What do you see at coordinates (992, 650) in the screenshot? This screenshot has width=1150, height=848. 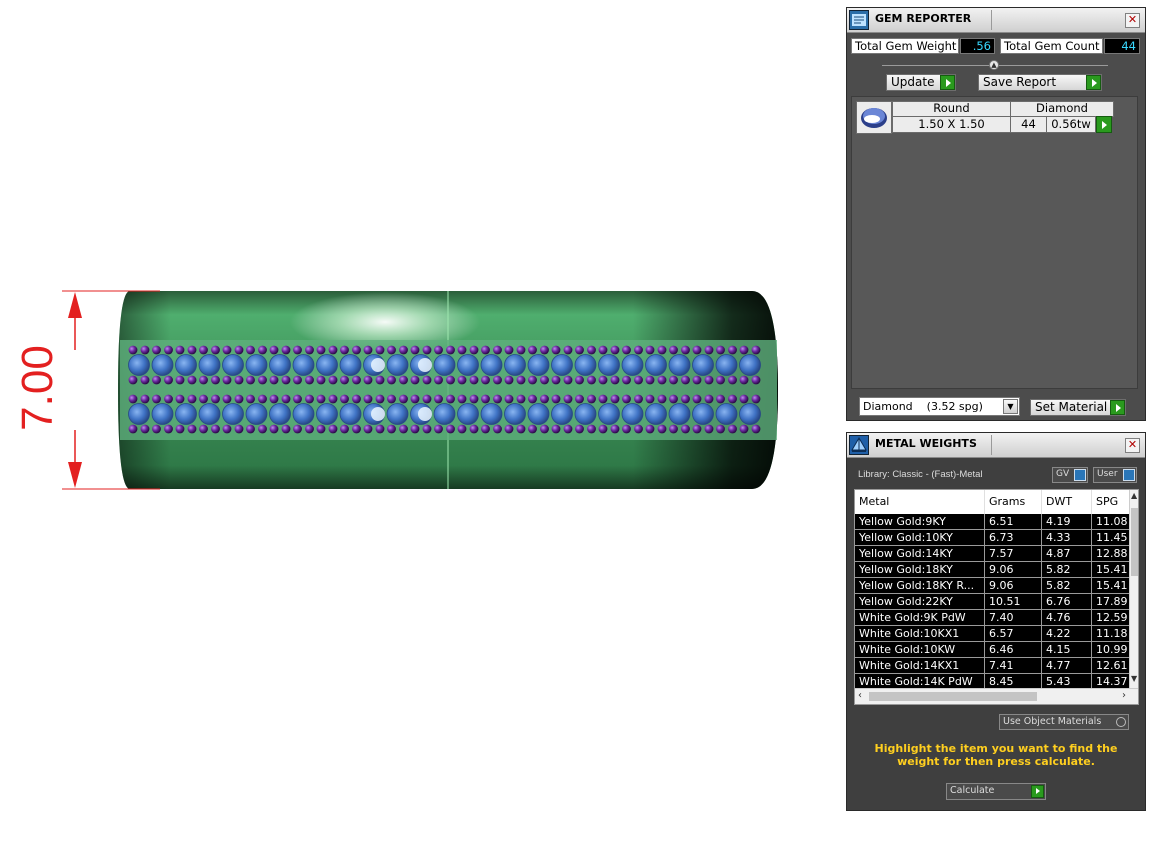 I see `table-row: White Gold:10KW 6.46 4.15 10.99` at bounding box center [992, 650].